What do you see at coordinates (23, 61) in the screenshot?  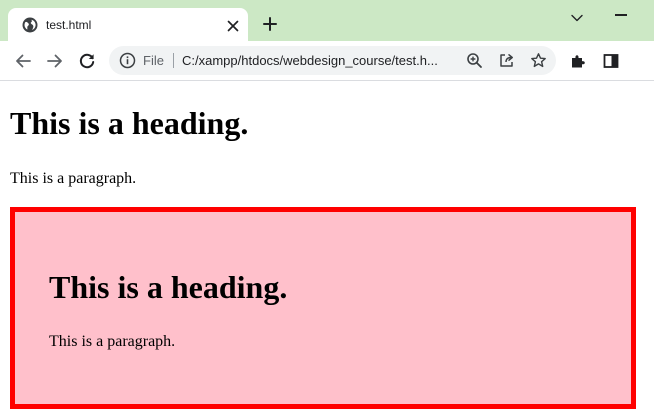 I see `back-arrow-icon` at bounding box center [23, 61].